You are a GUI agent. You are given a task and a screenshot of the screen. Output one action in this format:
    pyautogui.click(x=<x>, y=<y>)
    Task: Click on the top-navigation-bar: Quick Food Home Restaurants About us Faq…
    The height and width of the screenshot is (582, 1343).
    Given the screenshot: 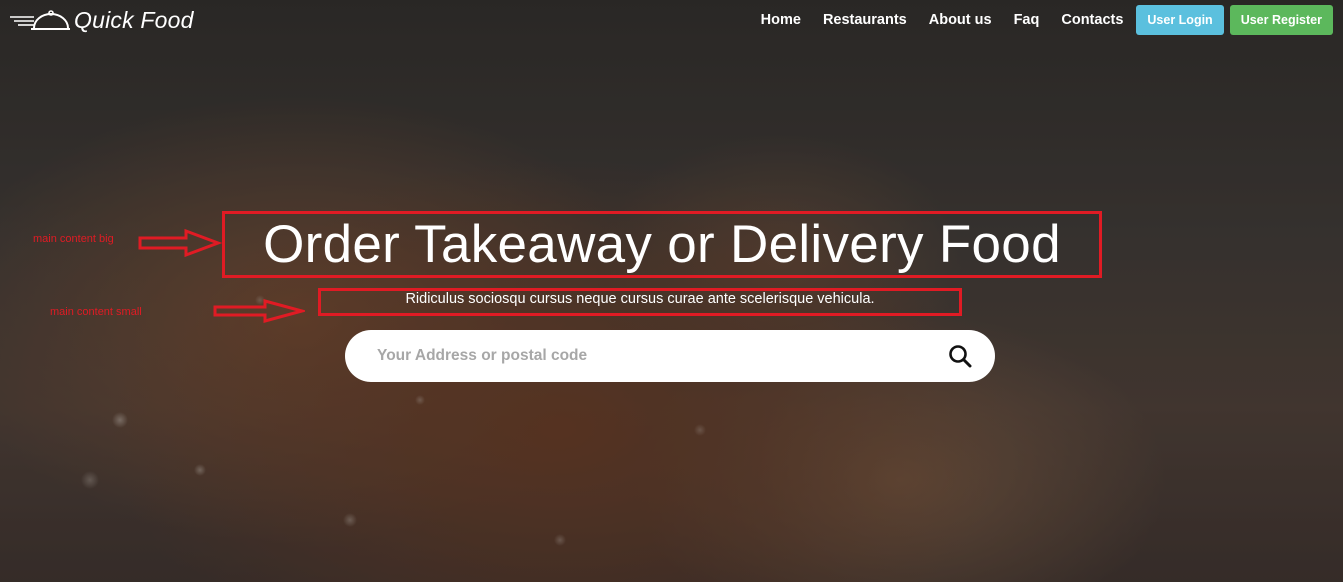 What is the action you would take?
    pyautogui.click(x=671, y=20)
    